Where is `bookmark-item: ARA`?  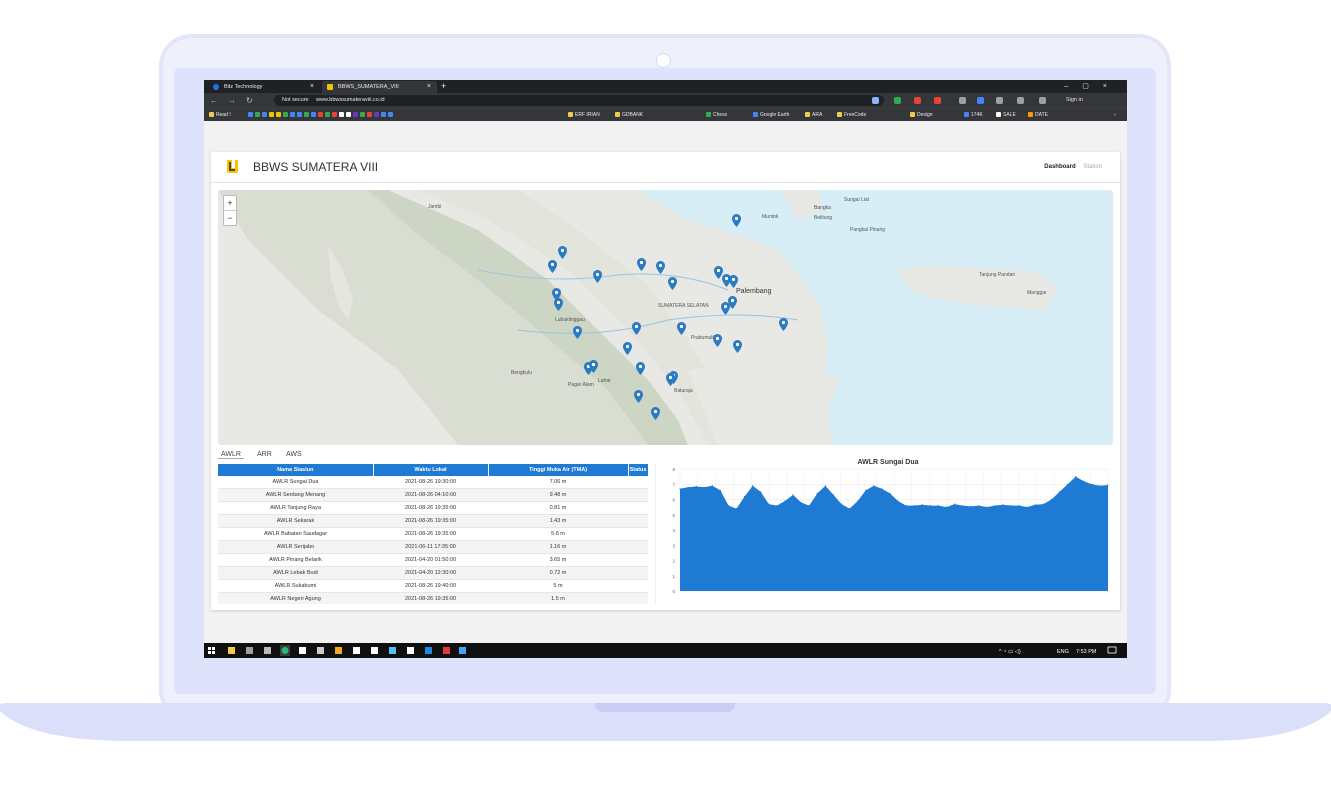 bookmark-item: ARA is located at coordinates (813, 115).